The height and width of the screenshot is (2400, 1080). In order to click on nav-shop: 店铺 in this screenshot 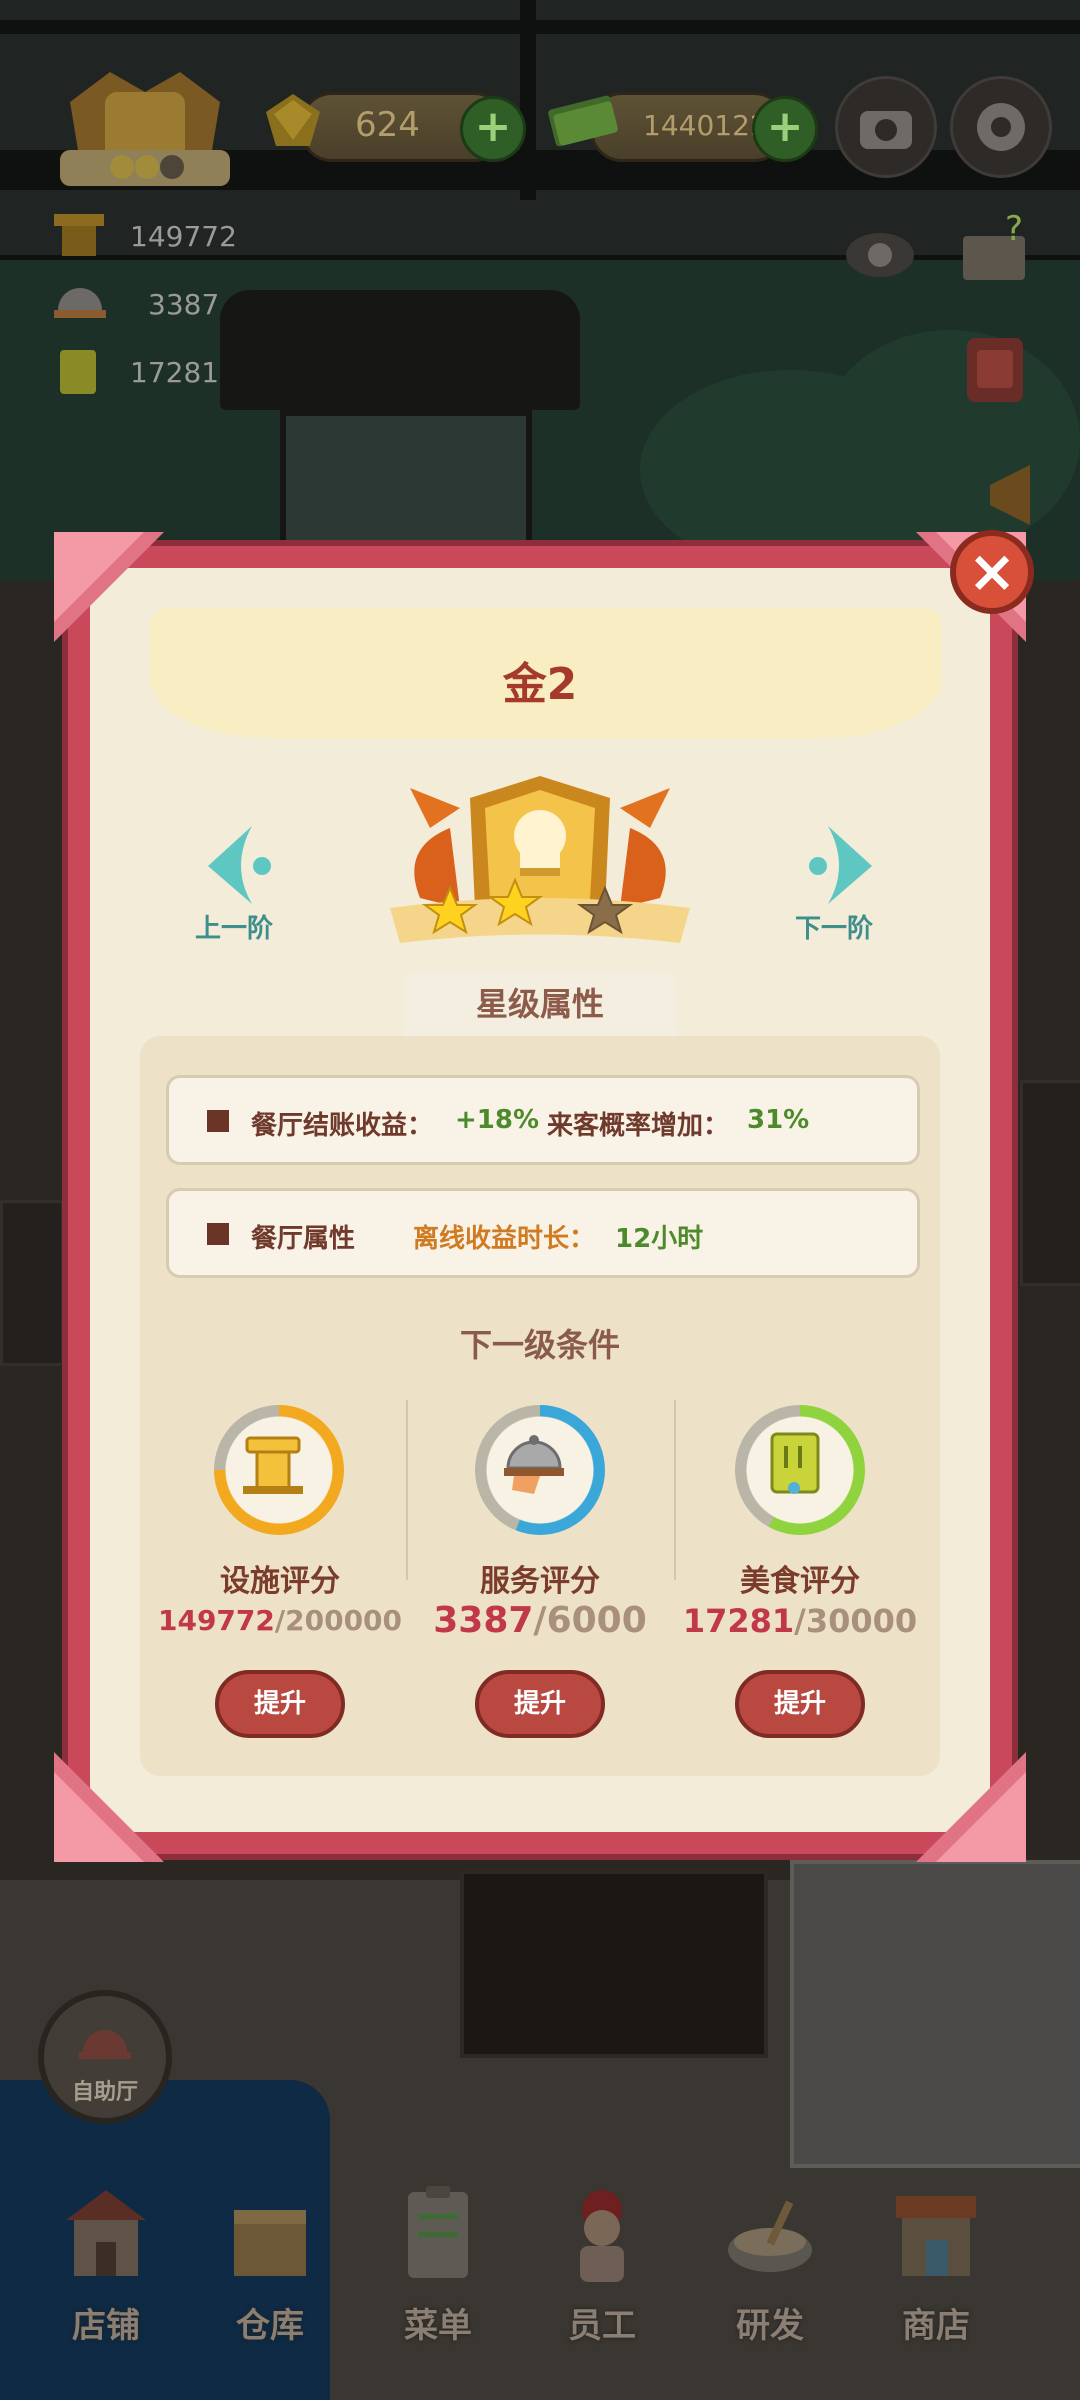, I will do `click(106, 2265)`.